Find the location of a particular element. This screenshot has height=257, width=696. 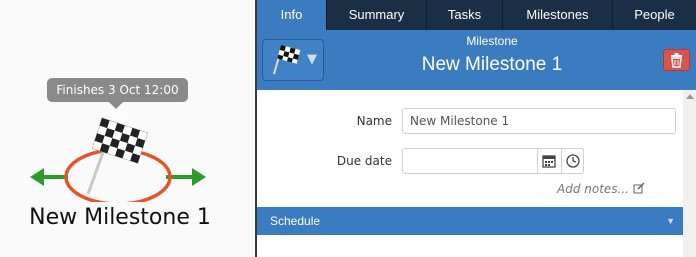

clock-icon is located at coordinates (573, 161).